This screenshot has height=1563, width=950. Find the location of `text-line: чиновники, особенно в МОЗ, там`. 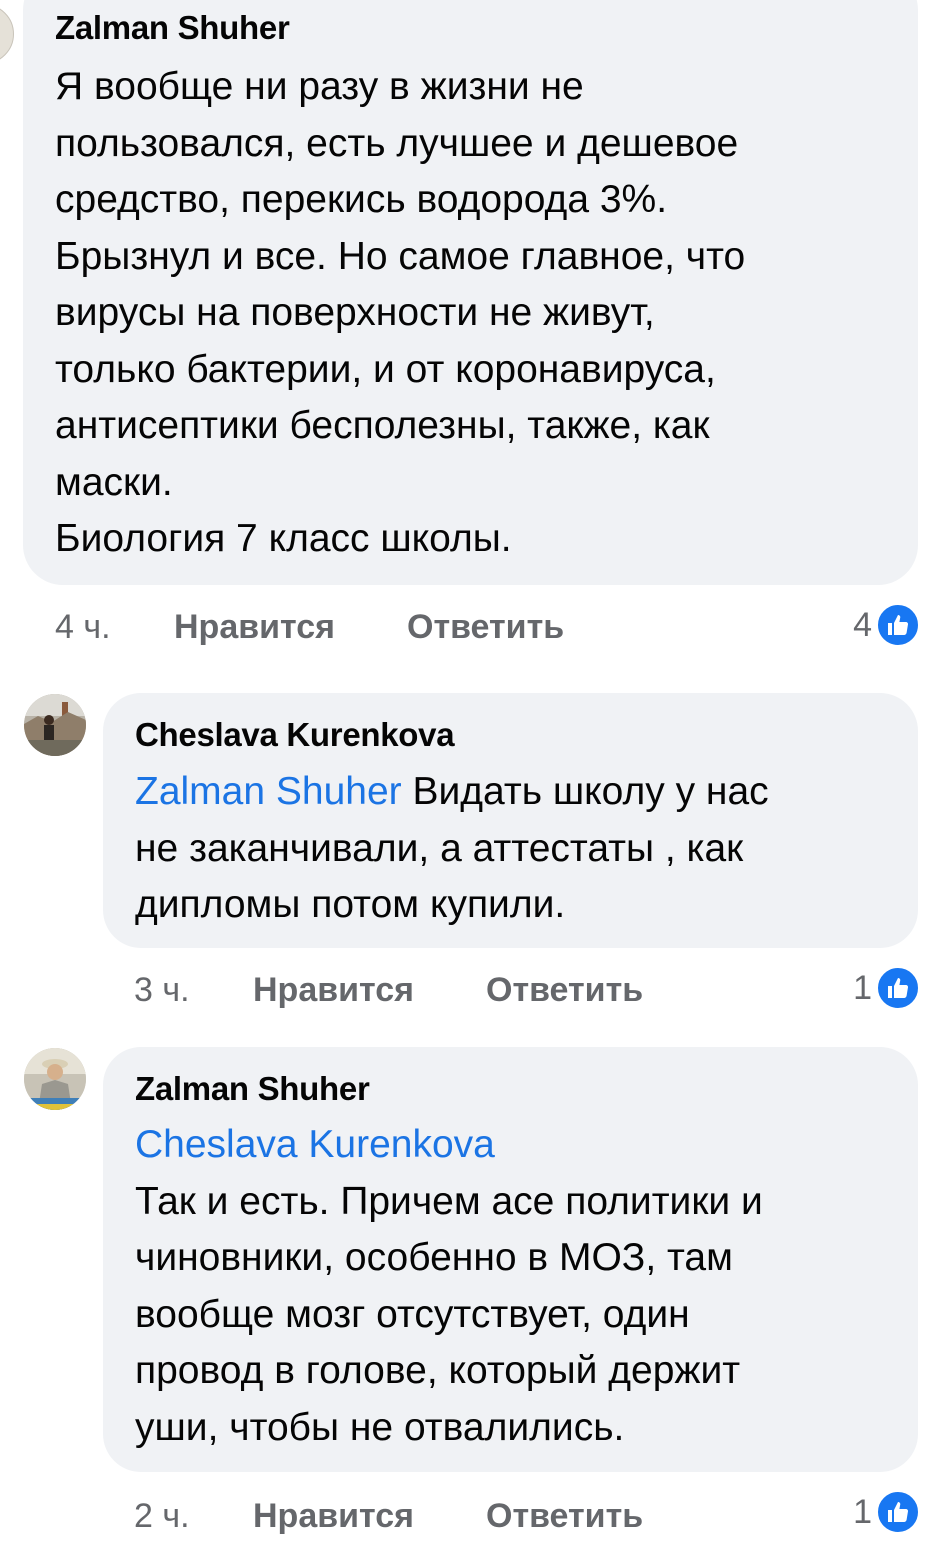

text-line: чиновники, особенно в МОЗ, там is located at coordinates (434, 1257).